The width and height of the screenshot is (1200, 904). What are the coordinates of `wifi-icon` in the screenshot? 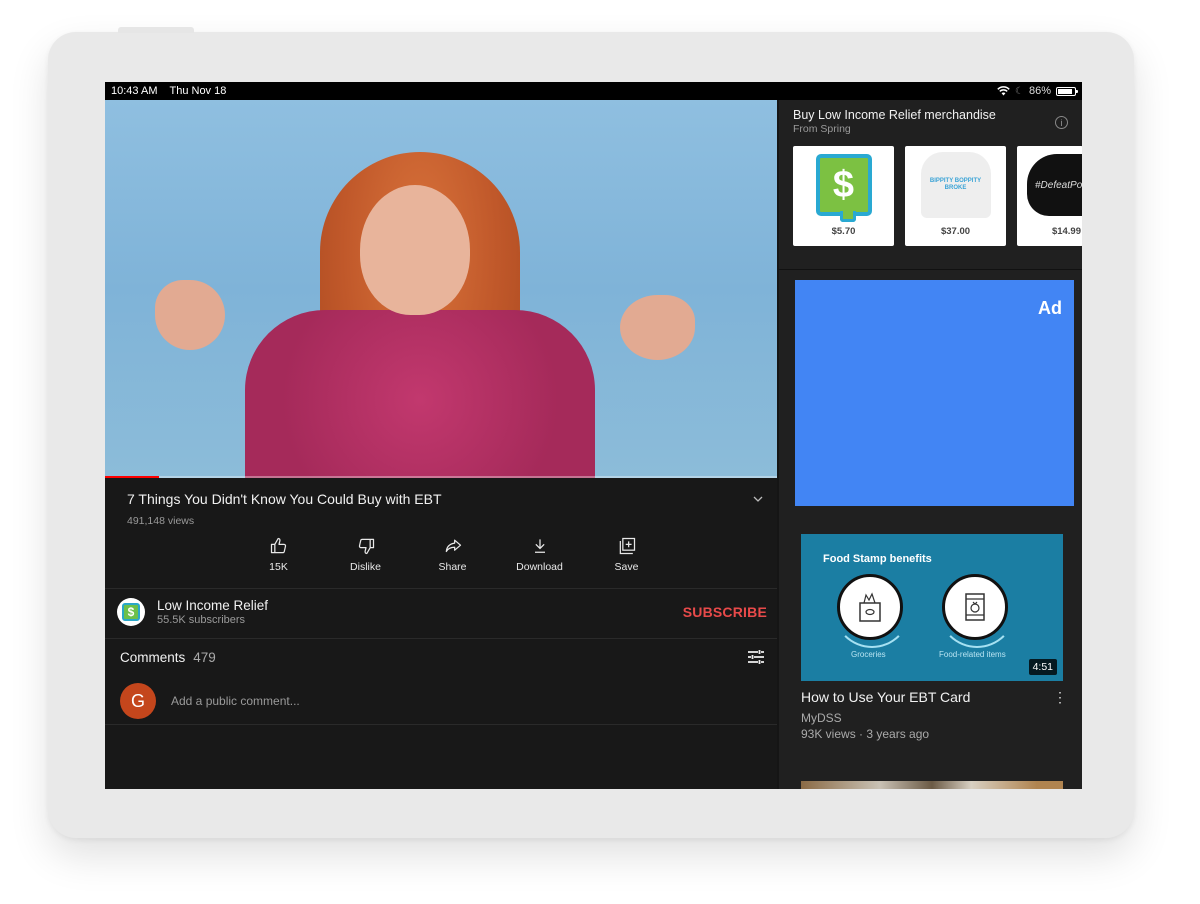 It's located at (1003, 91).